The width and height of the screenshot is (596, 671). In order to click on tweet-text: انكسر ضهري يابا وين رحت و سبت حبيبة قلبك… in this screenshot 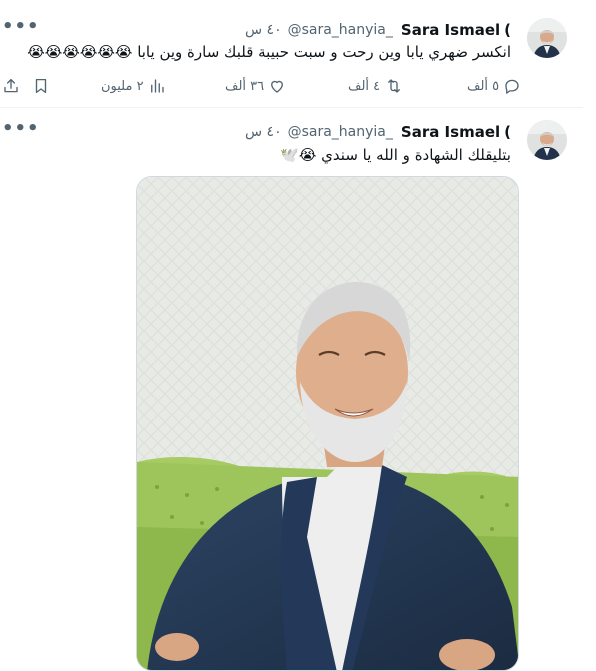, I will do `click(258, 52)`.